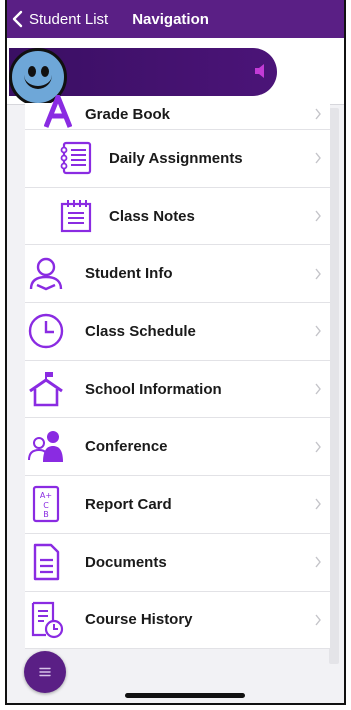  Describe the element at coordinates (128, 504) in the screenshot. I see `menu-item-label: Report Card` at that location.